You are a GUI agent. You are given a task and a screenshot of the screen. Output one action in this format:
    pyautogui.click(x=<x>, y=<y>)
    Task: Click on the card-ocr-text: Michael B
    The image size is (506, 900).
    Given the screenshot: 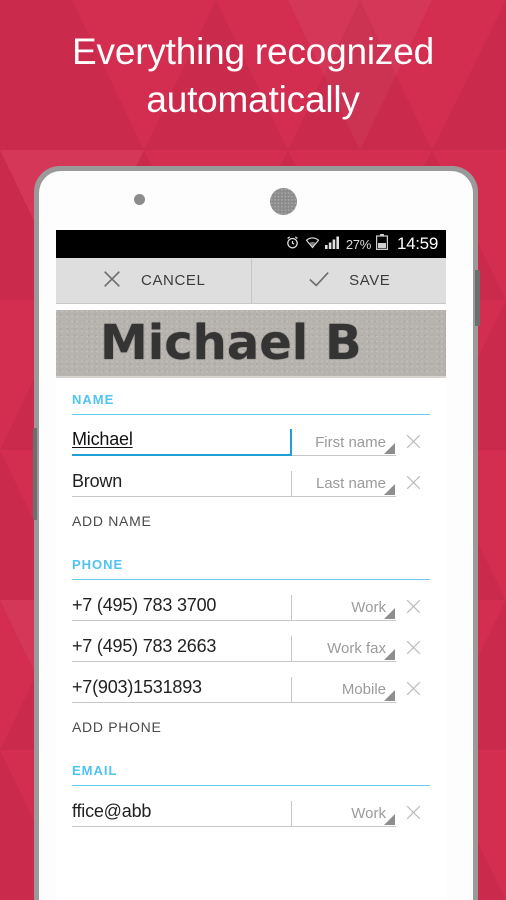 What is the action you would take?
    pyautogui.click(x=231, y=343)
    